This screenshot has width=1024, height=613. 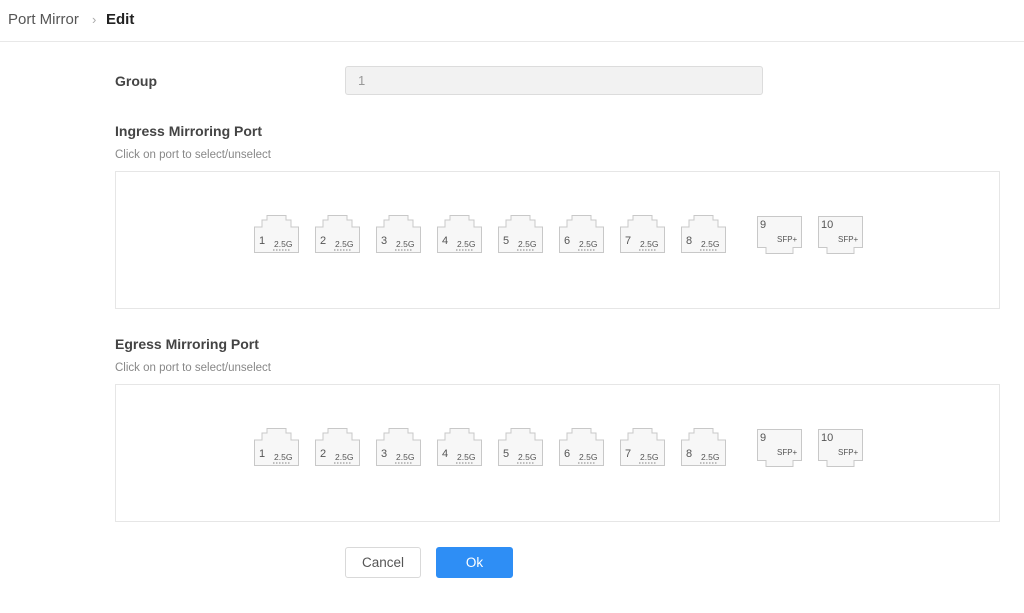 What do you see at coordinates (120, 19) in the screenshot?
I see `page-title: Edit` at bounding box center [120, 19].